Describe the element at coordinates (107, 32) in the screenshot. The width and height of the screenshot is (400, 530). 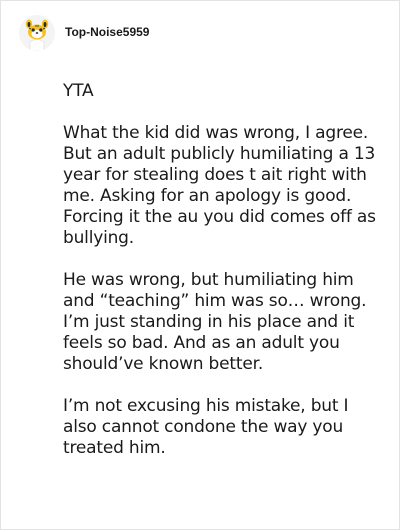
I see `username: Top-Noise5959` at that location.